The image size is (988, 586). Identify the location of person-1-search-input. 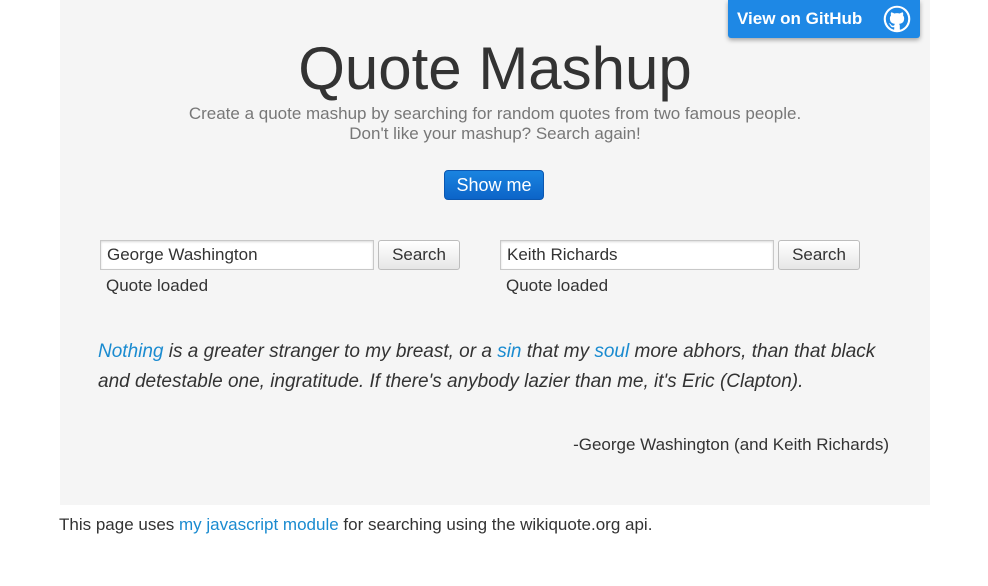
(237, 255).